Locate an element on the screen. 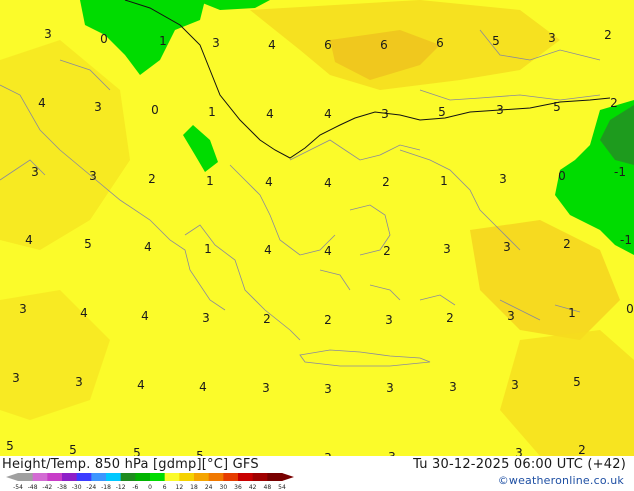 The image size is (634, 491). cold-zone-small is located at coordinates (200, 148).